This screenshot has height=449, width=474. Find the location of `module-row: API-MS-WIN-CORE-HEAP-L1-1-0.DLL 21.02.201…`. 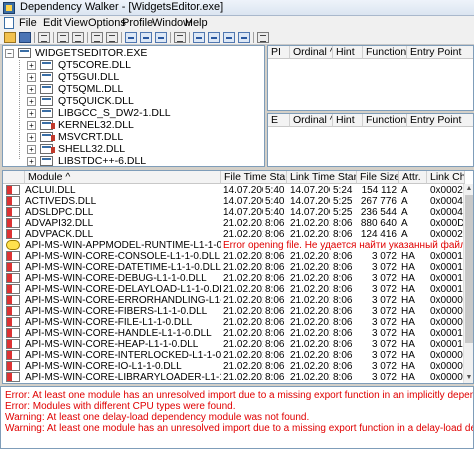

module-row: API-MS-WIN-CORE-HEAP-L1-1-0.DLL 21.02.201… is located at coordinates (238, 344).